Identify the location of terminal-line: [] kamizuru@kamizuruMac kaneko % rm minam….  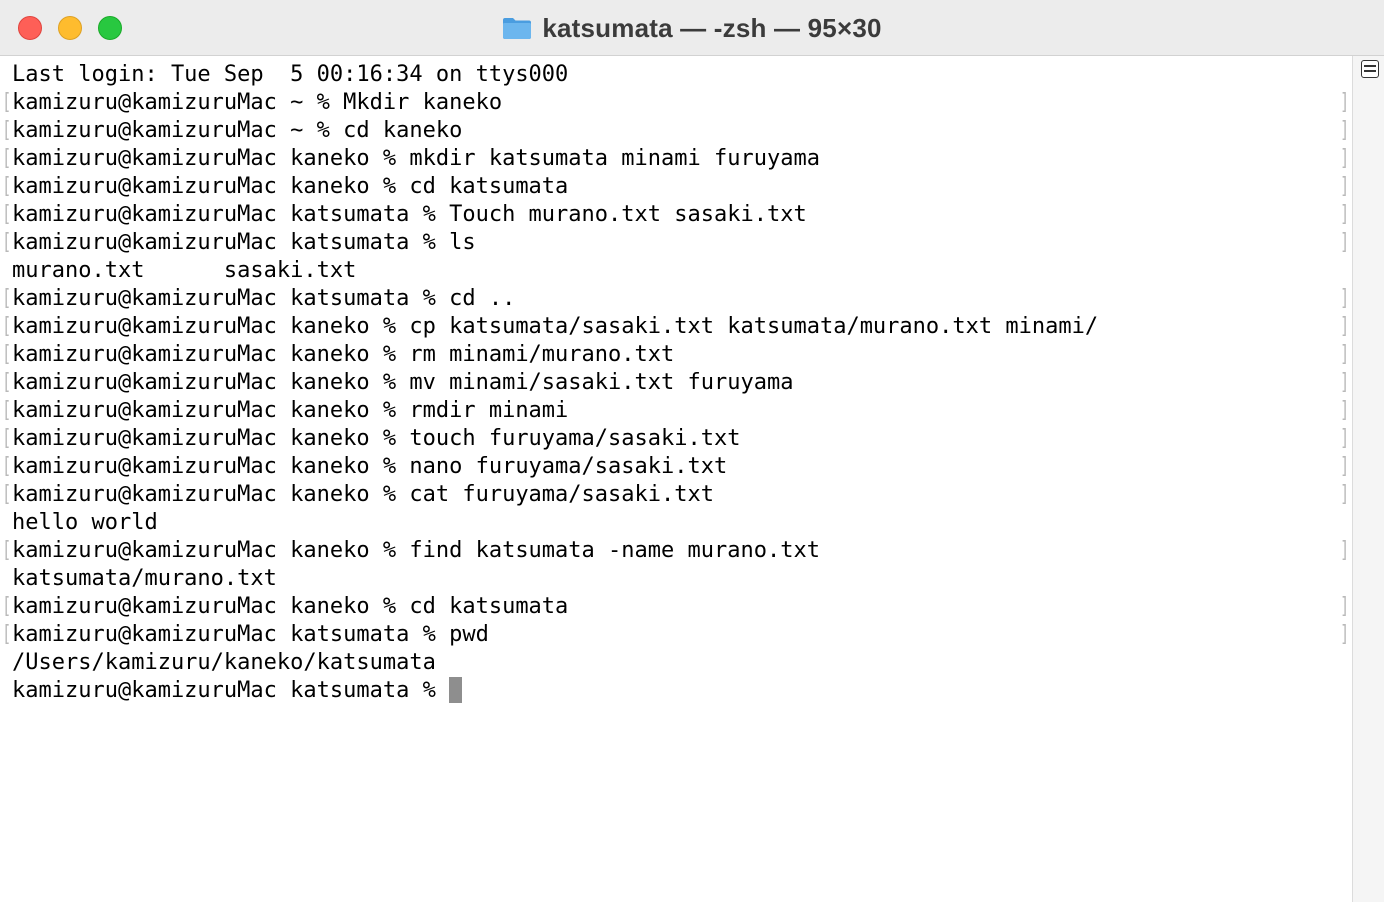
(676, 355).